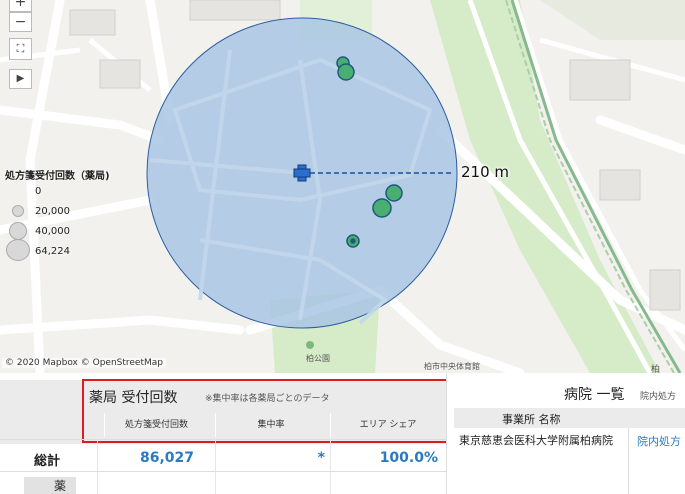 The image size is (685, 494). Describe the element at coordinates (569, 418) in the screenshot. I see `hospital-table-header: 事業所 名称` at that location.